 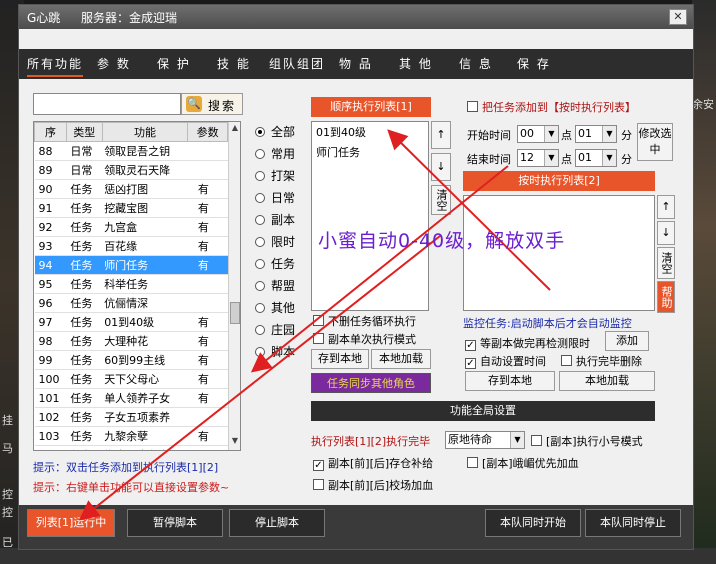 I want to click on arrow-to-exec-list, so click(x=469, y=210).